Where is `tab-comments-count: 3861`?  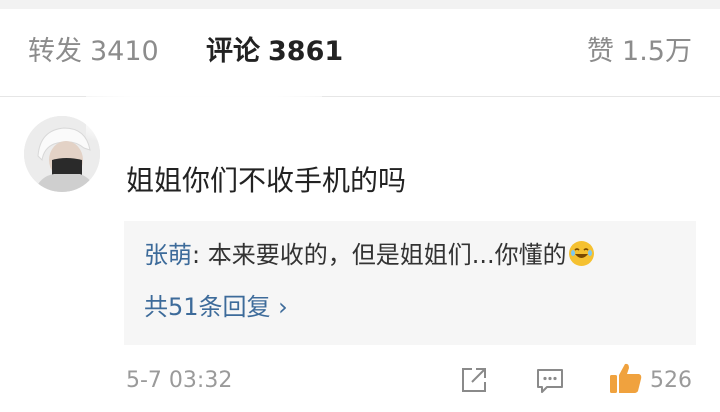 tab-comments-count: 3861 is located at coordinates (306, 51).